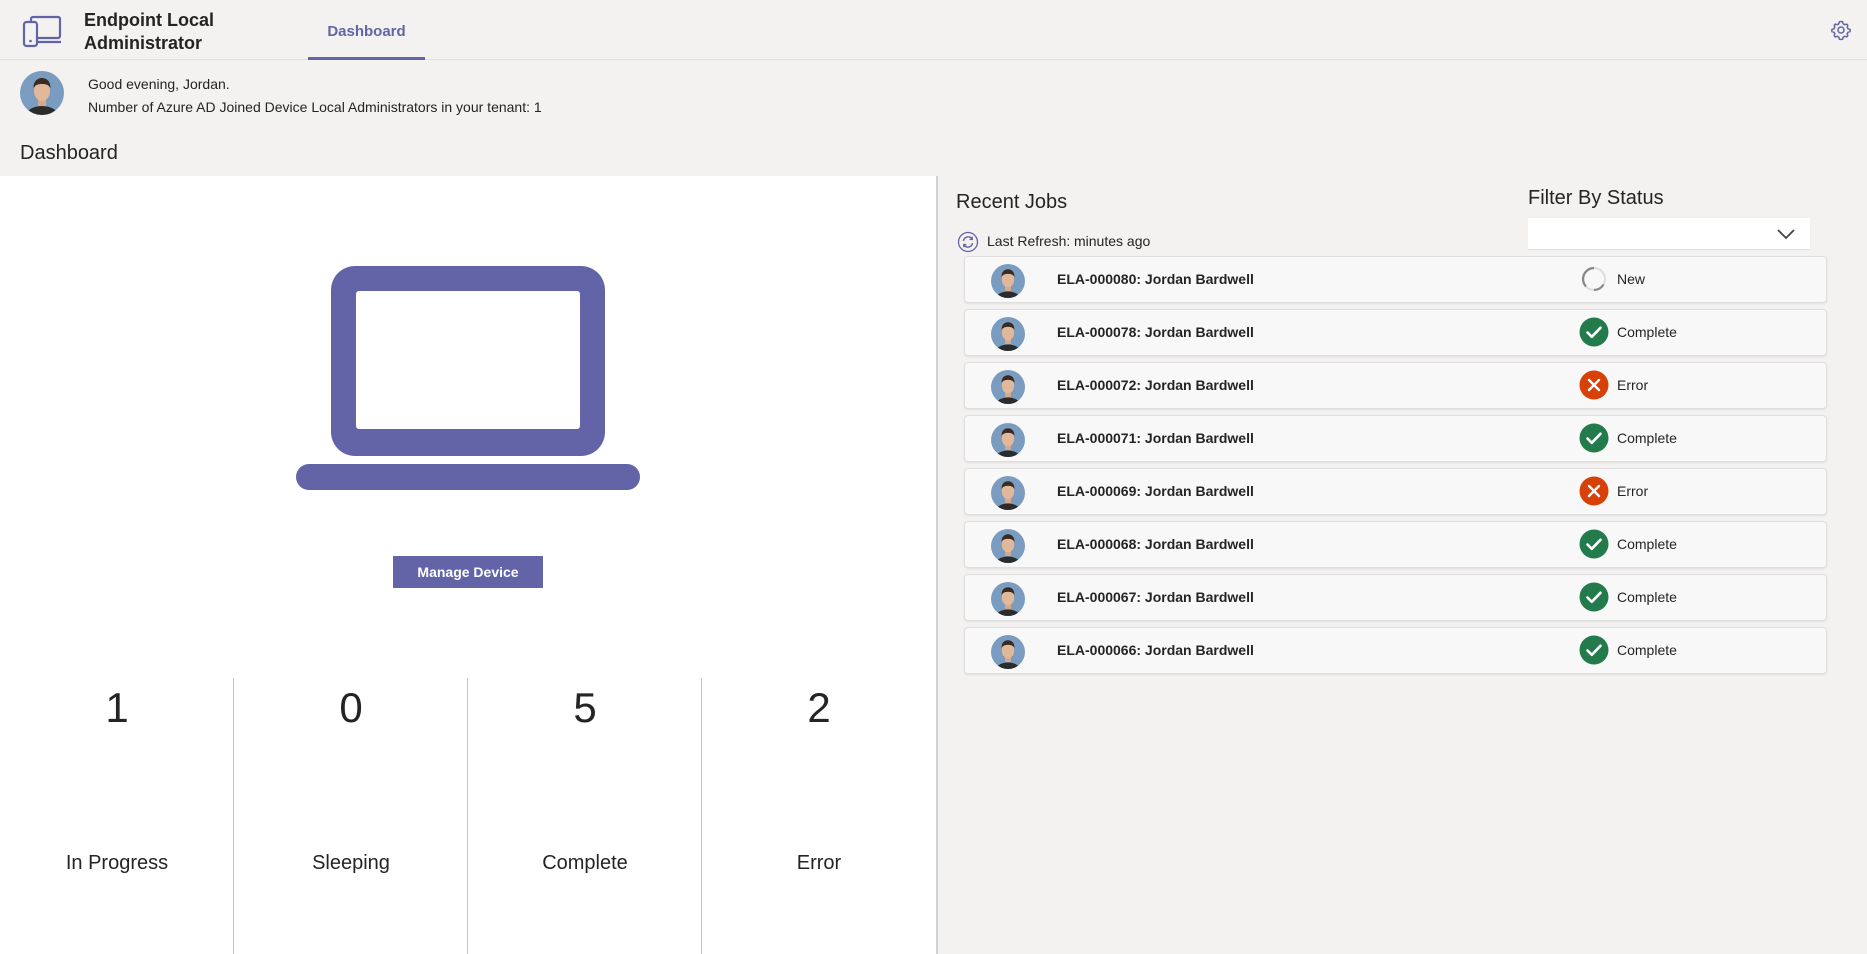 Image resolution: width=1867 pixels, height=954 pixels. What do you see at coordinates (1112, 241) in the screenshot?
I see `last-refresh-time: minutes ago` at bounding box center [1112, 241].